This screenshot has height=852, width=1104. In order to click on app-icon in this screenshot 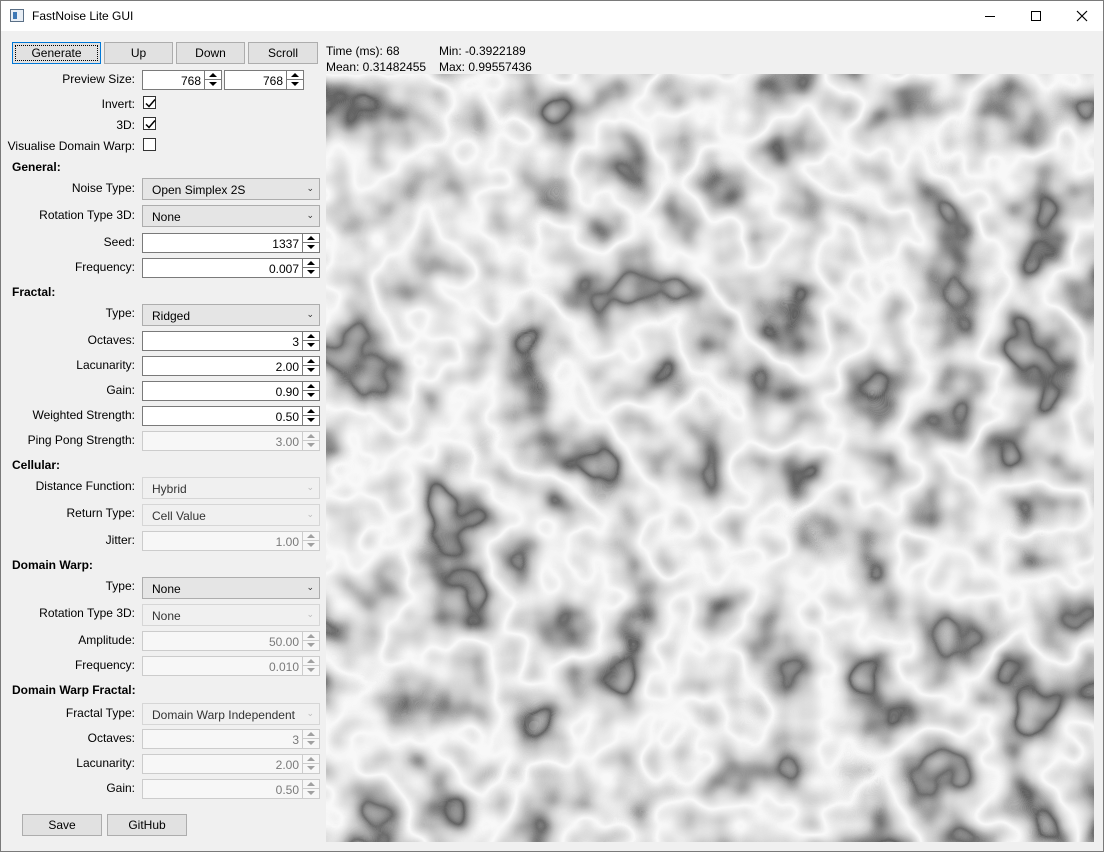, I will do `click(17, 15)`.